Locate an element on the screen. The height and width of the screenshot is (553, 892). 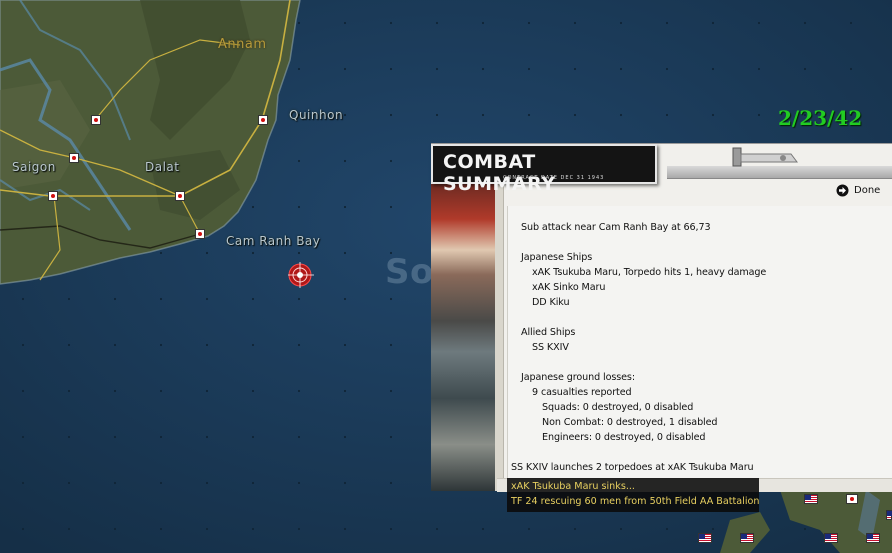
city-label-saigon: Saigon is located at coordinates (34, 167).